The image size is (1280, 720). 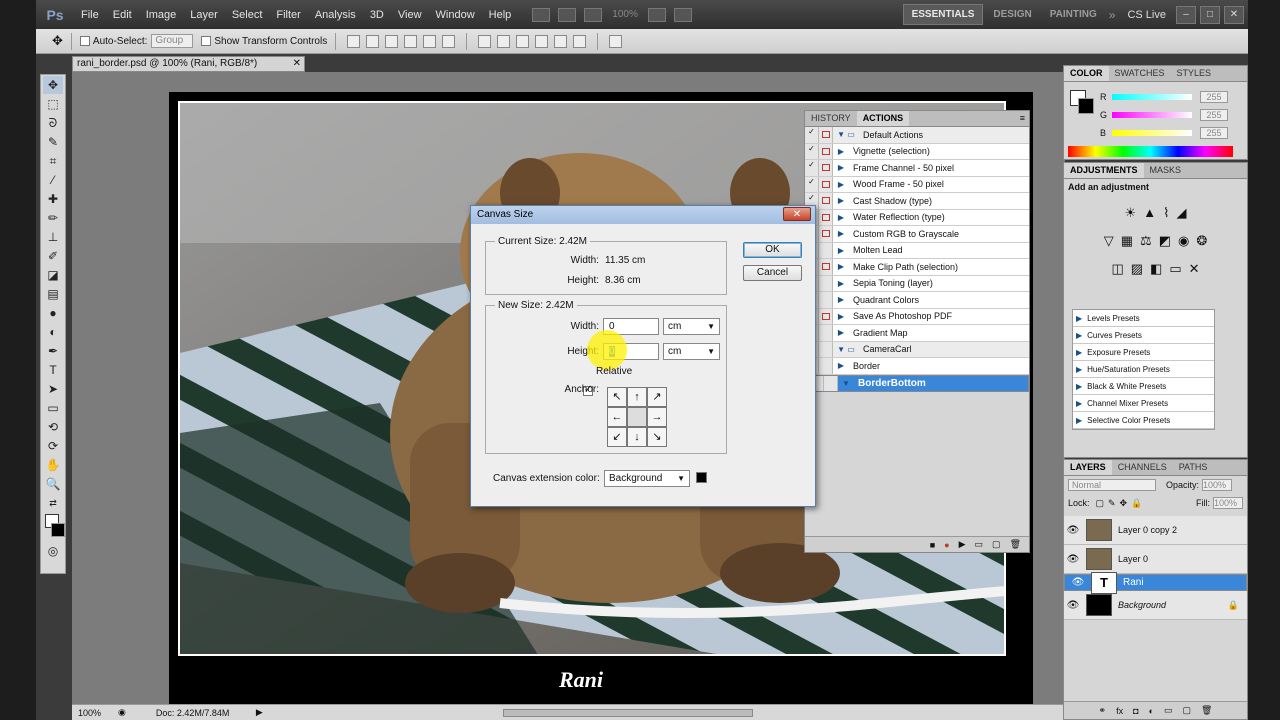 I want to click on background-color, so click(x=58, y=530).